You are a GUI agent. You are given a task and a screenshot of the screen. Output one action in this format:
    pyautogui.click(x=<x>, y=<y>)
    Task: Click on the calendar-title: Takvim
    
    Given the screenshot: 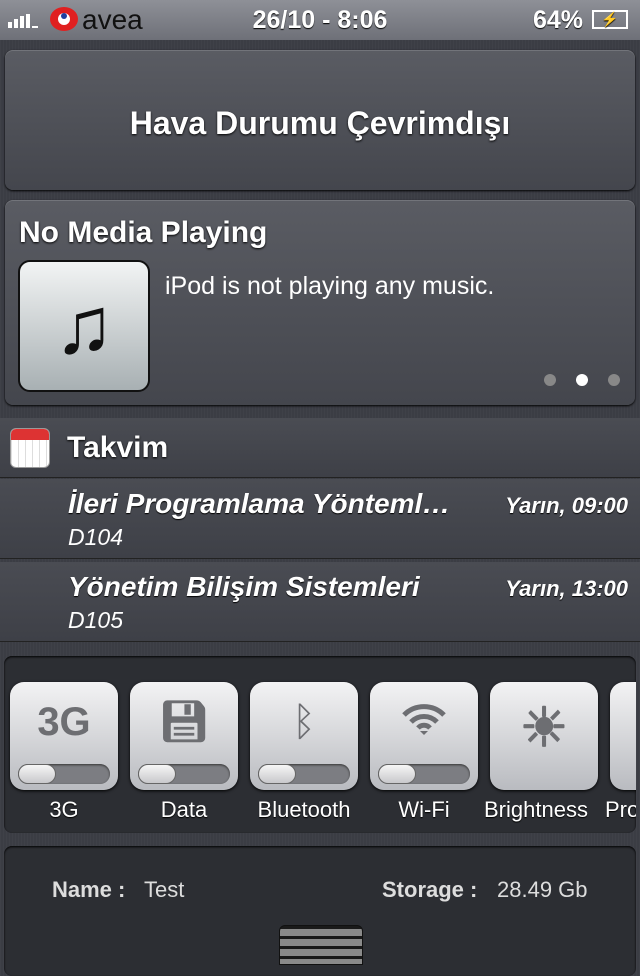 What is the action you would take?
    pyautogui.click(x=118, y=447)
    